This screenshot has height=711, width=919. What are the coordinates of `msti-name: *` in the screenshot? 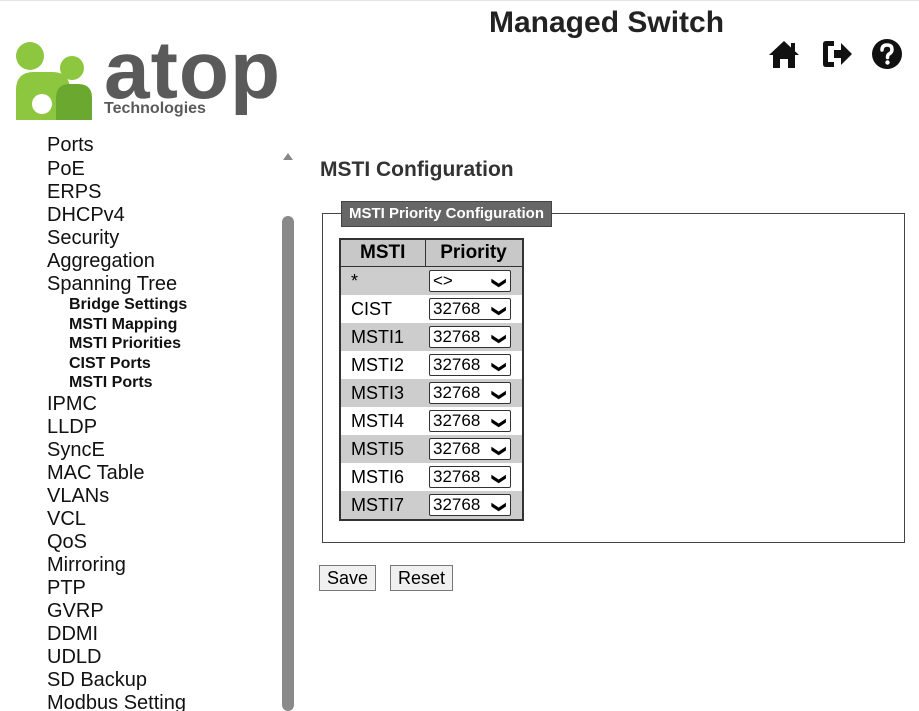 It's located at (382, 280).